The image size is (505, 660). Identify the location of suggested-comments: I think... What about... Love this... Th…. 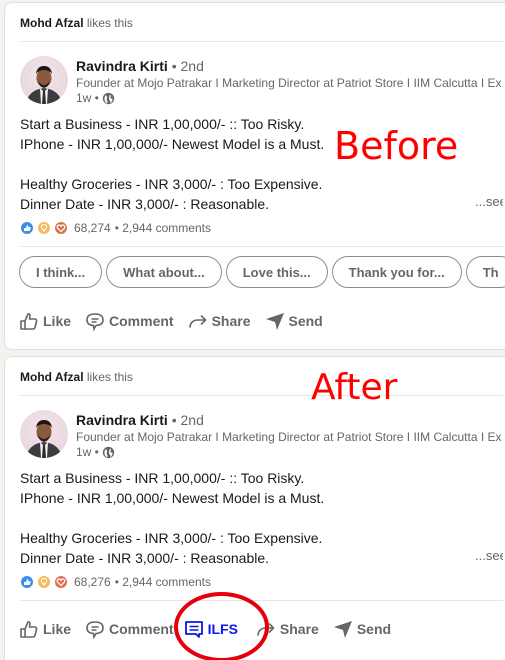
(262, 272).